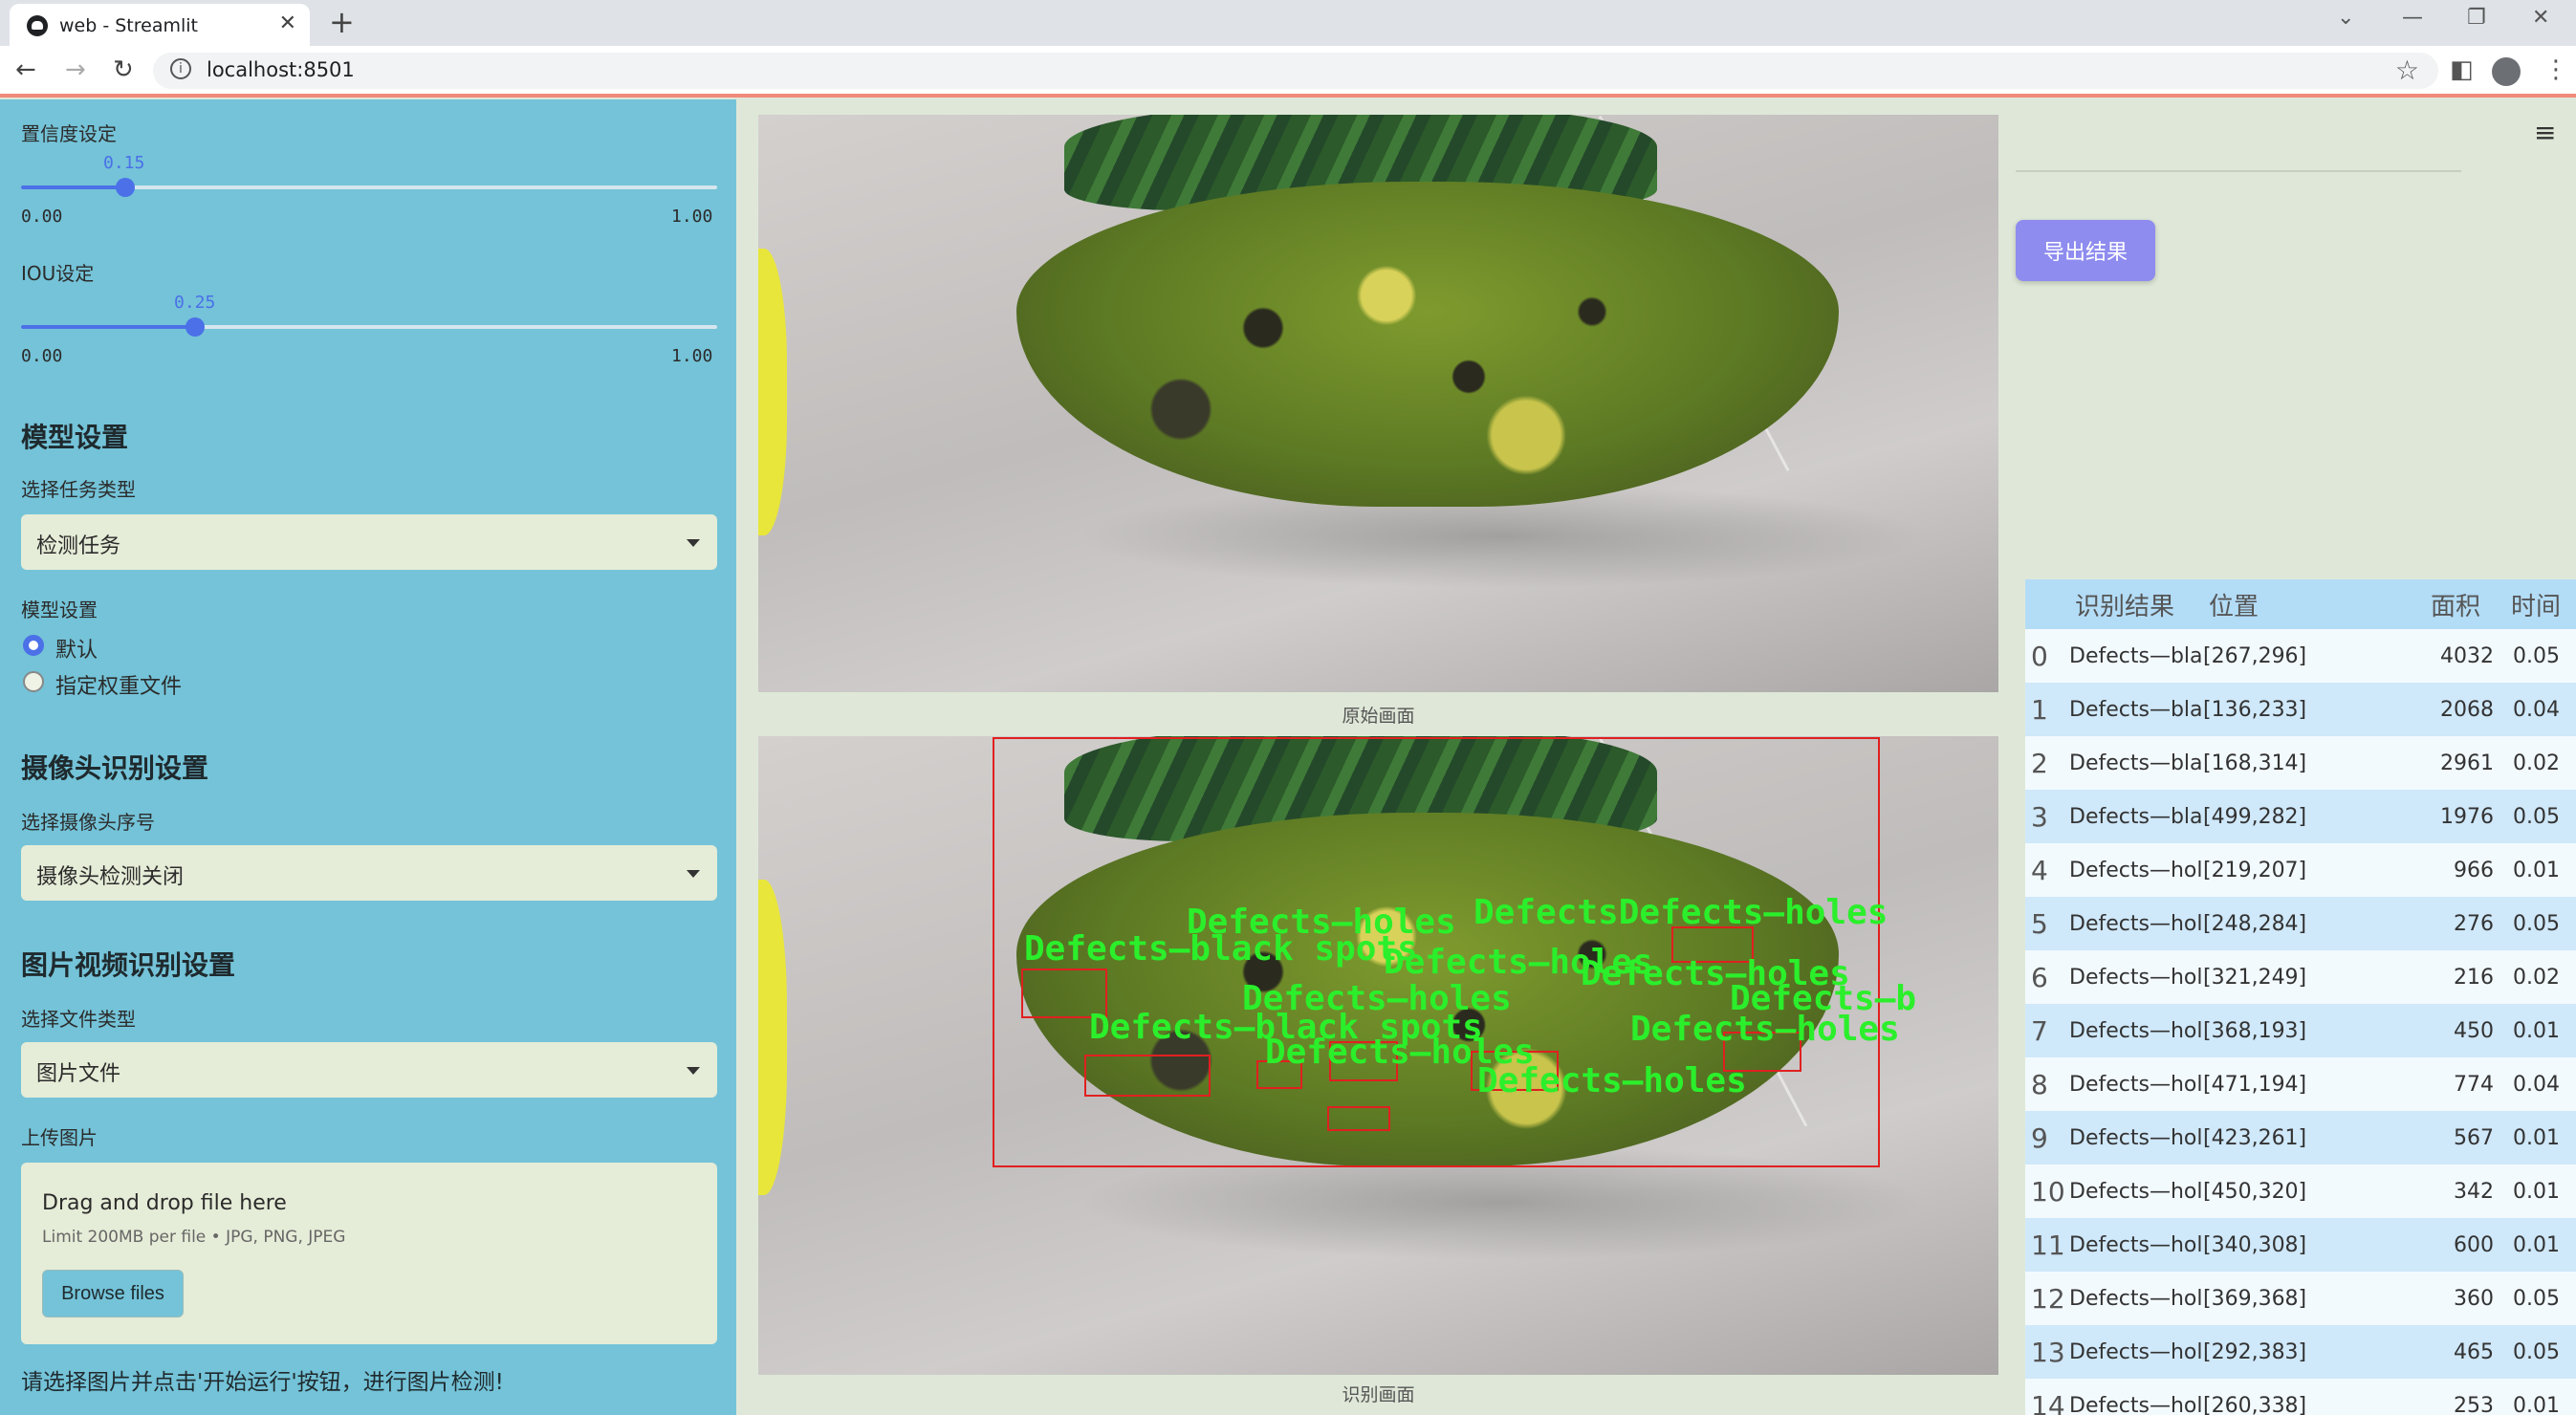  I want to click on detection-label: Defects—holes, so click(1765, 1029).